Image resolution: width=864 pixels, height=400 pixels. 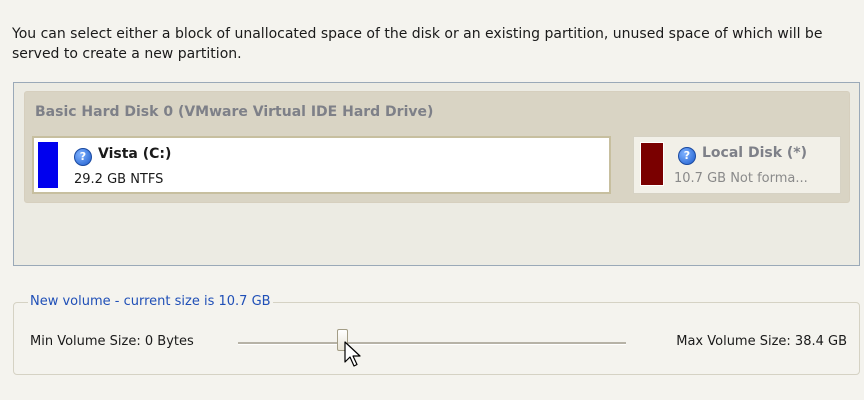 What do you see at coordinates (135, 154) in the screenshot?
I see `partition-name: Vista (C:)` at bounding box center [135, 154].